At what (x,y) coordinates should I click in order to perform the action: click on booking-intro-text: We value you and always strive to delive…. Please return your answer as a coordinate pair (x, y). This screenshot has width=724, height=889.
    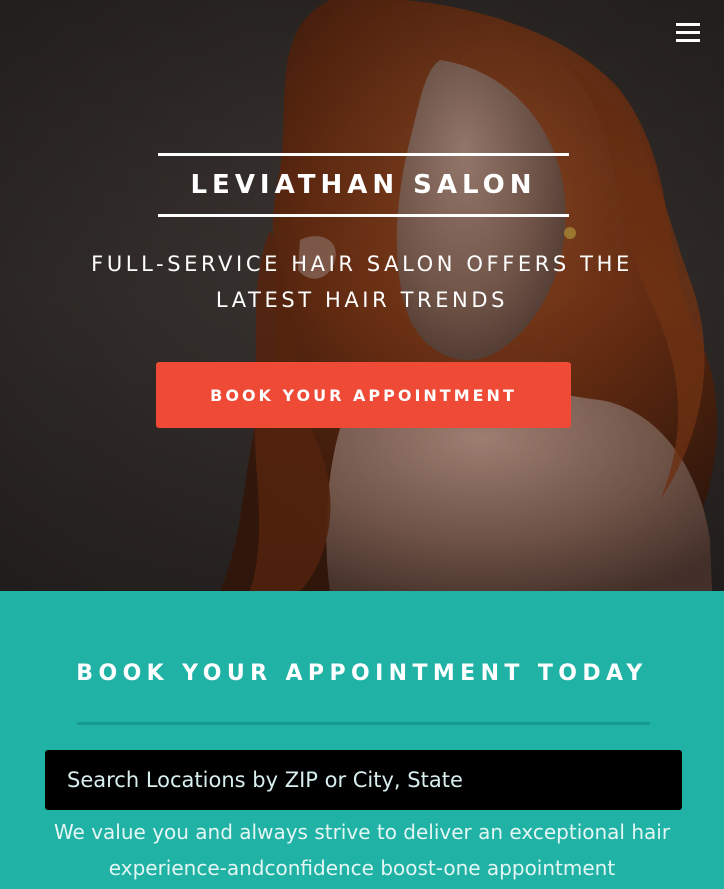
    Looking at the image, I should click on (362, 850).